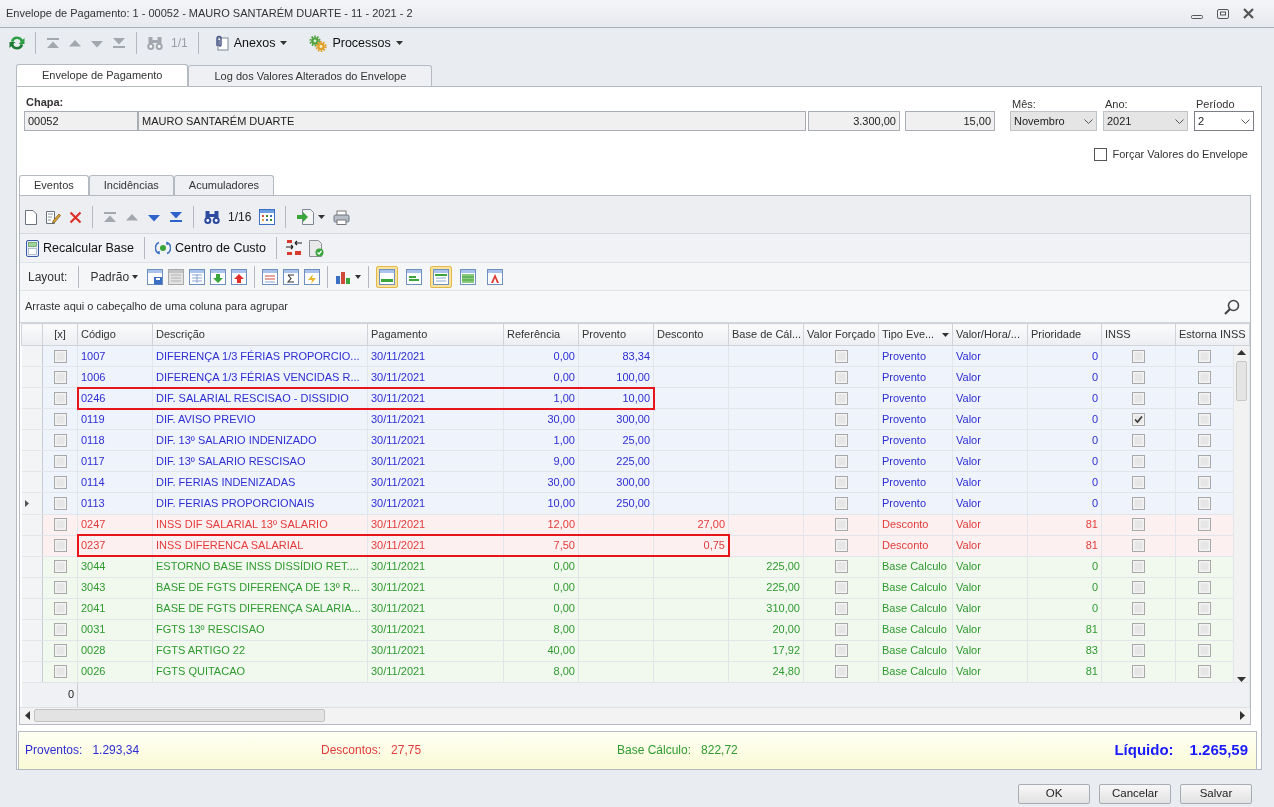 The image size is (1274, 807). Describe the element at coordinates (854, 121) in the screenshot. I see `amount-field: 3.300,00` at that location.